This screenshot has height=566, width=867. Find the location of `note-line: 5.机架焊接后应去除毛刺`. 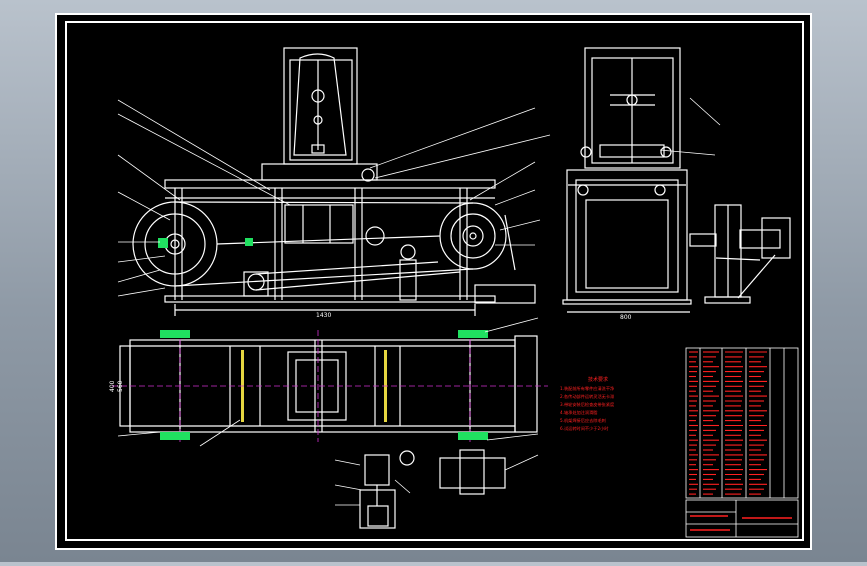

note-line: 5.机架焊接后应去除毛刺 is located at coordinates (583, 420).